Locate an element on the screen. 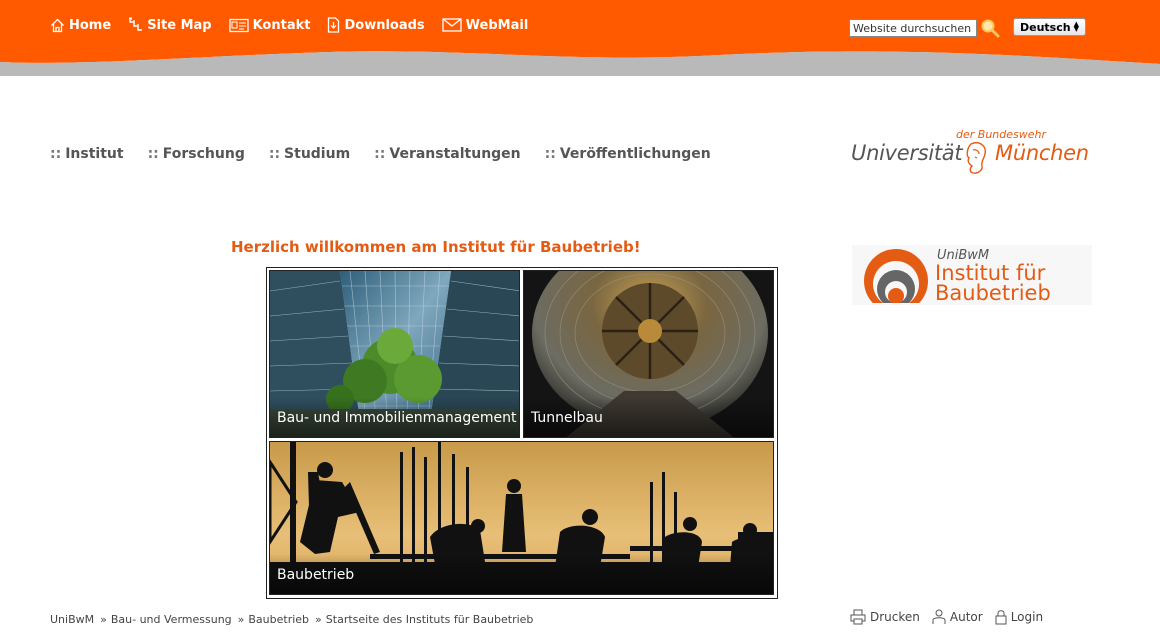  search-box is located at coordinates (925, 28).